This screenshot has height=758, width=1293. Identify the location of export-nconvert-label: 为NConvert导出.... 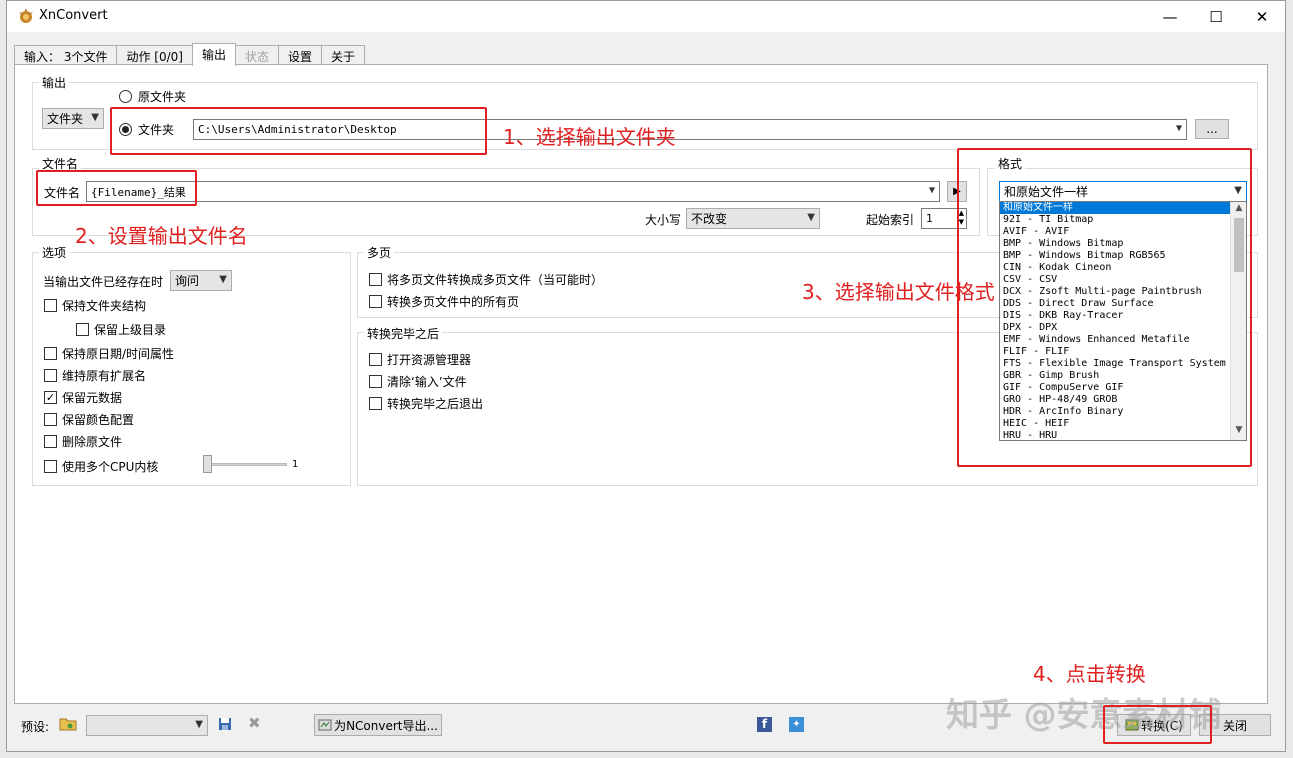
(386, 725).